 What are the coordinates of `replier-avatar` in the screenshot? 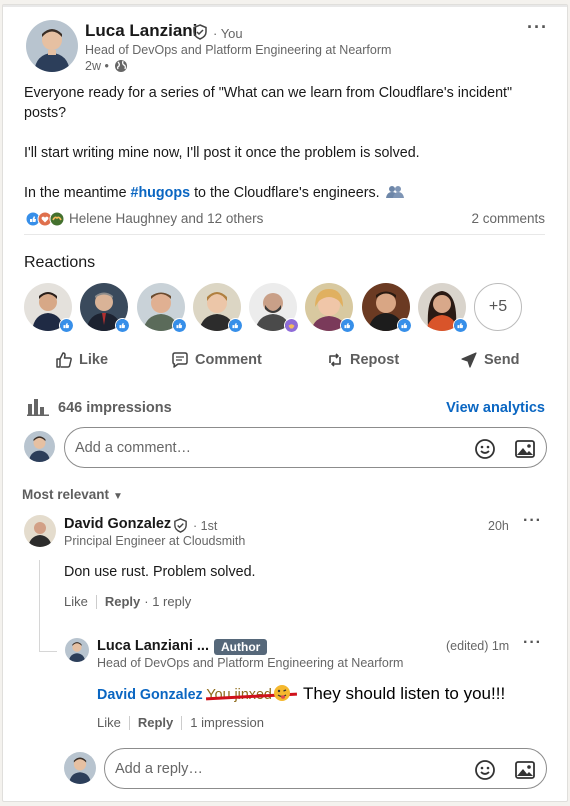 It's located at (77, 650).